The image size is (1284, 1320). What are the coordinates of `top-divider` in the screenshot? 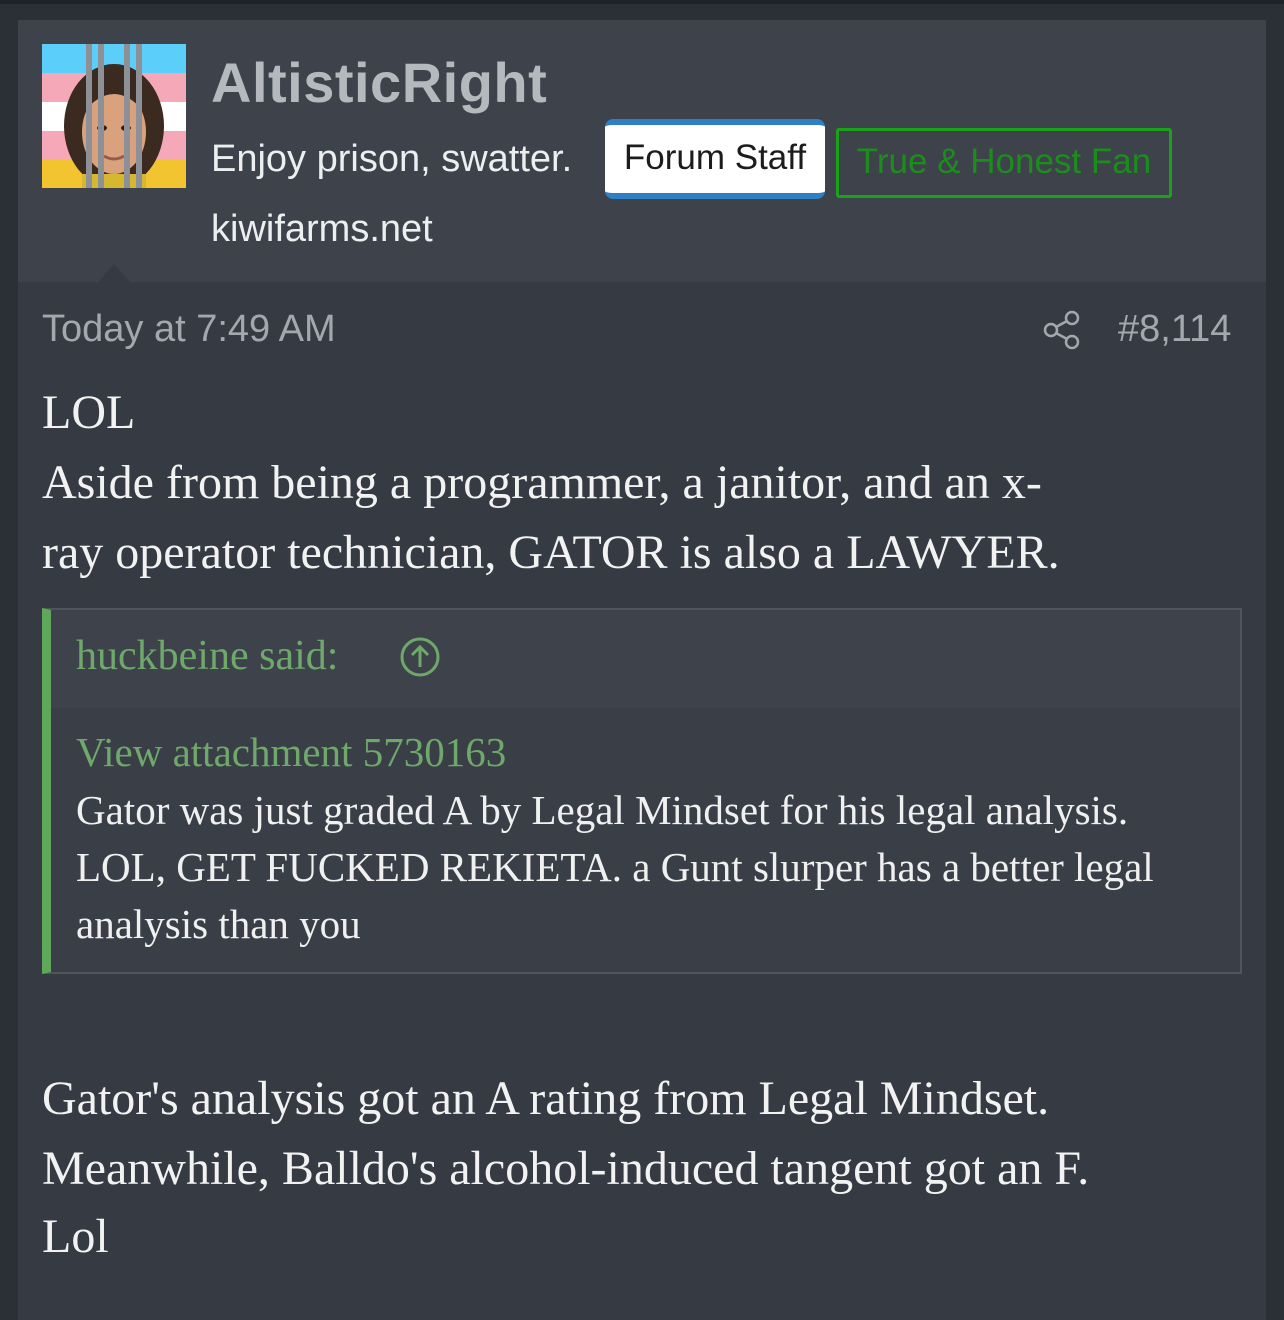 It's located at (642, 2).